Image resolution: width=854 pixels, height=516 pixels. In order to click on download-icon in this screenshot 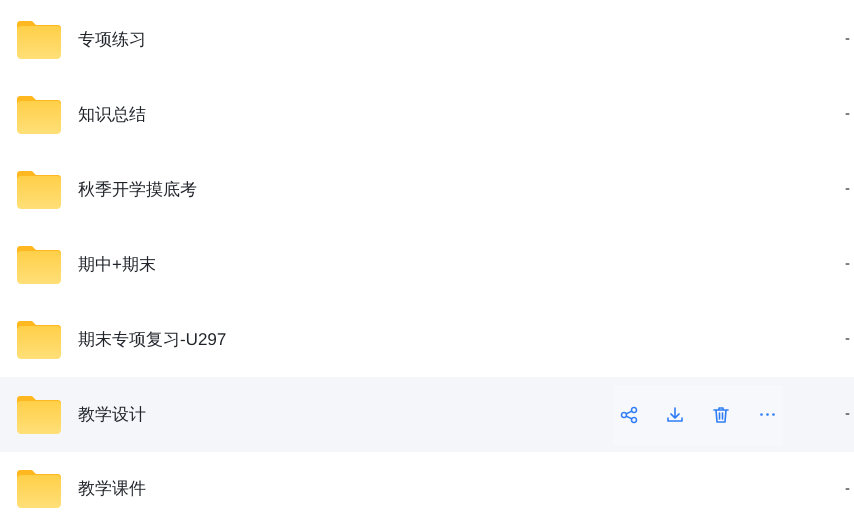, I will do `click(675, 414)`.